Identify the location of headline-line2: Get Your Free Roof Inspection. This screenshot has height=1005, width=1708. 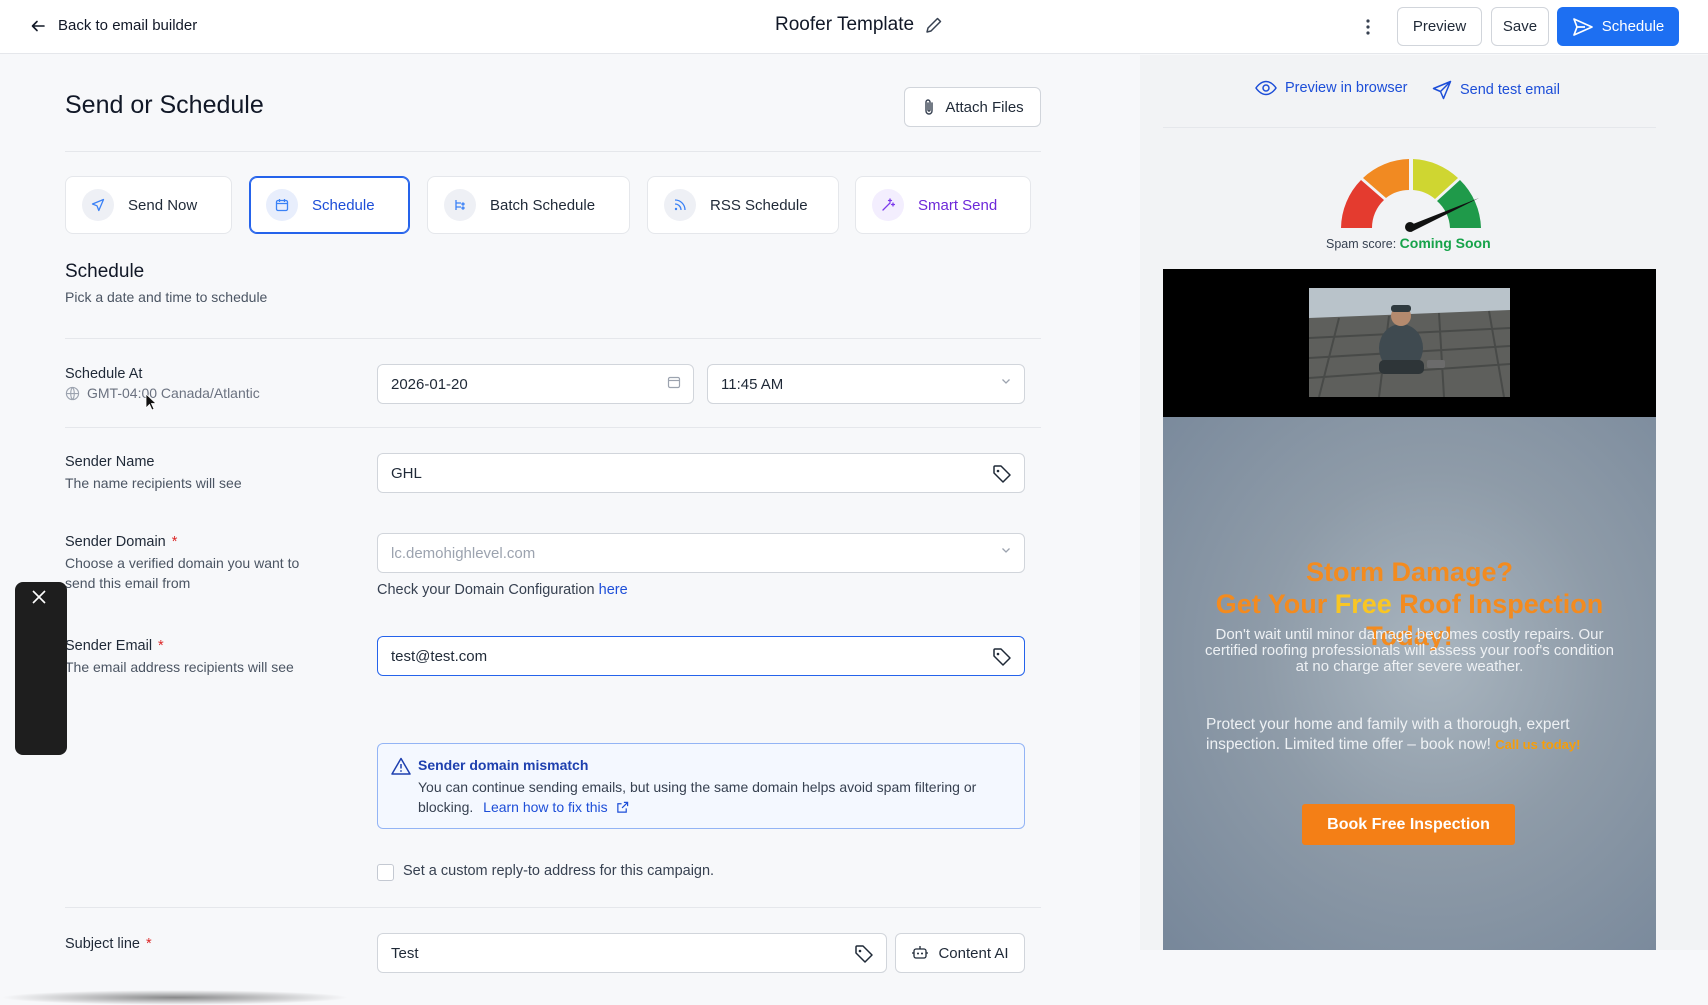
(1409, 604).